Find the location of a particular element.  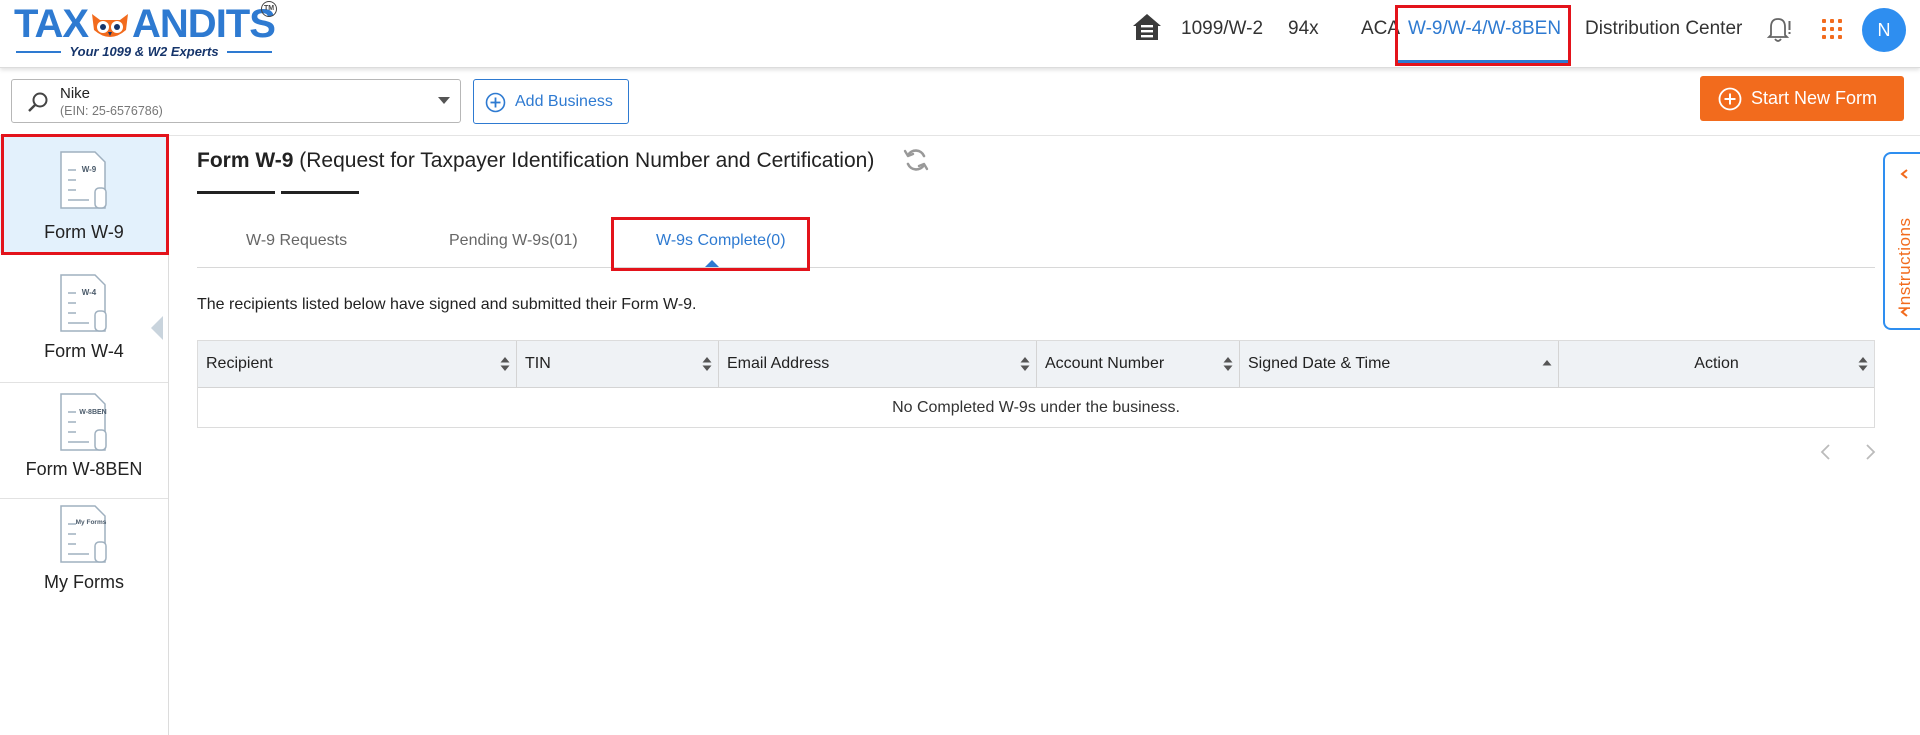

logo-tagline: Your 1099 & W2 Experts is located at coordinates (144, 51).